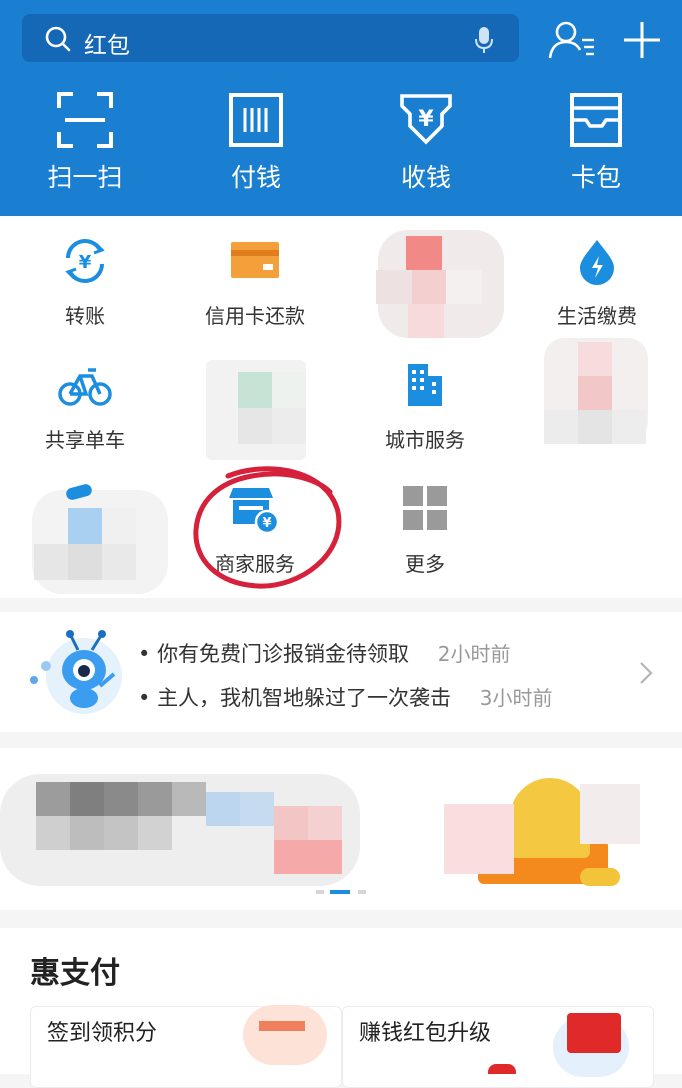  What do you see at coordinates (270, 38) in the screenshot?
I see `search-box: 红包` at bounding box center [270, 38].